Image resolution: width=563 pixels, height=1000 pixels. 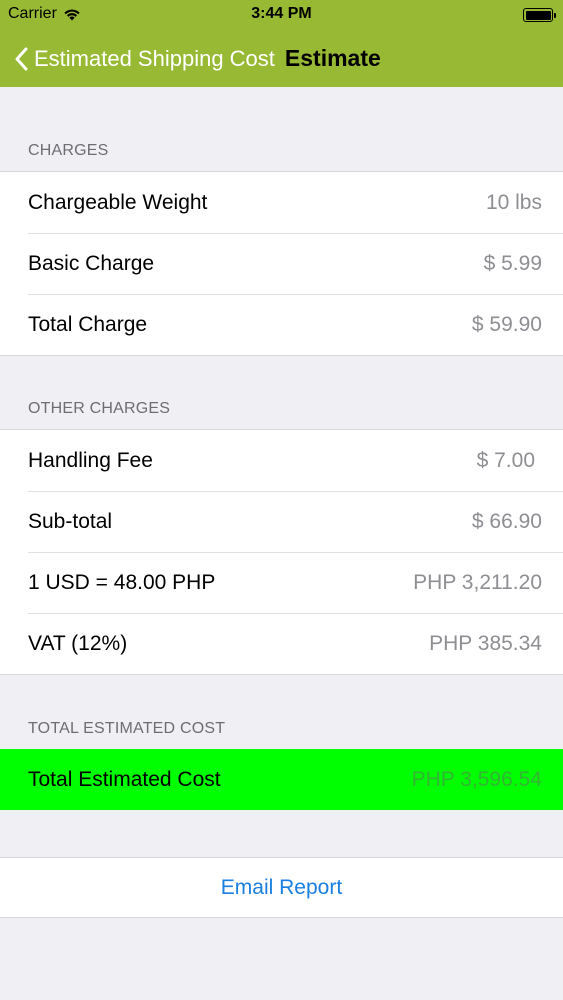 I want to click on status-bar: Carrier 3:44 PM, so click(x=281, y=15).